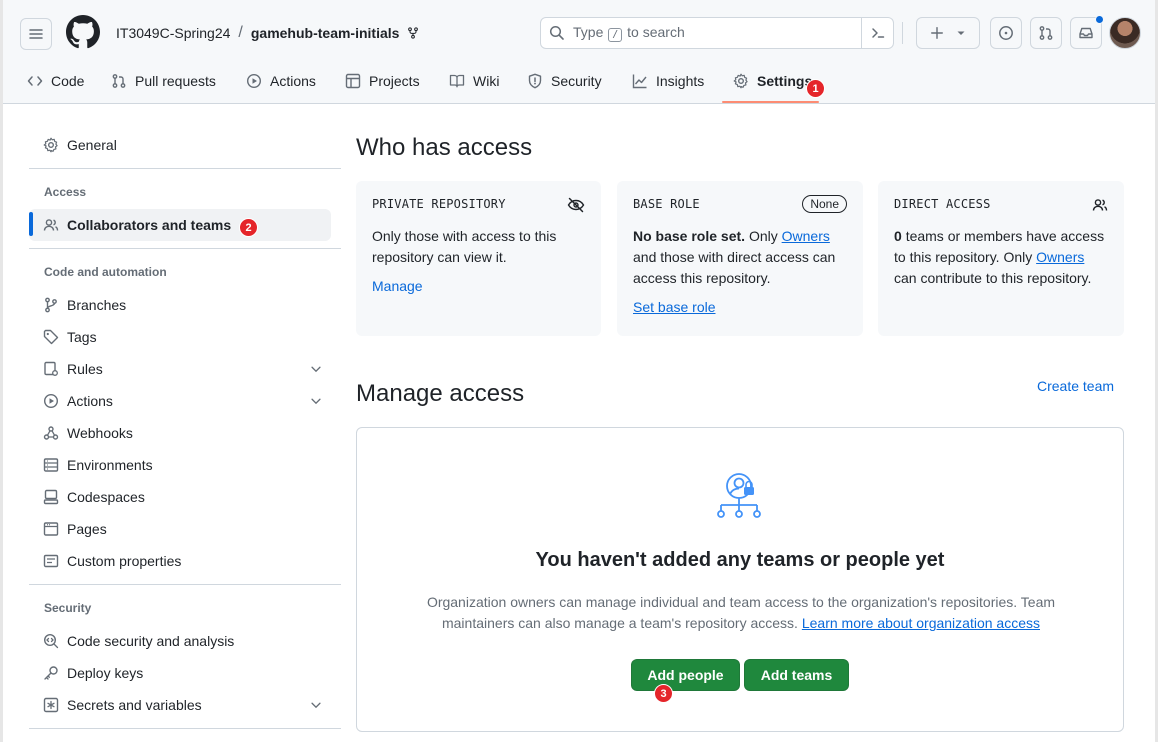  I want to click on codescan-icon, so click(51, 641).